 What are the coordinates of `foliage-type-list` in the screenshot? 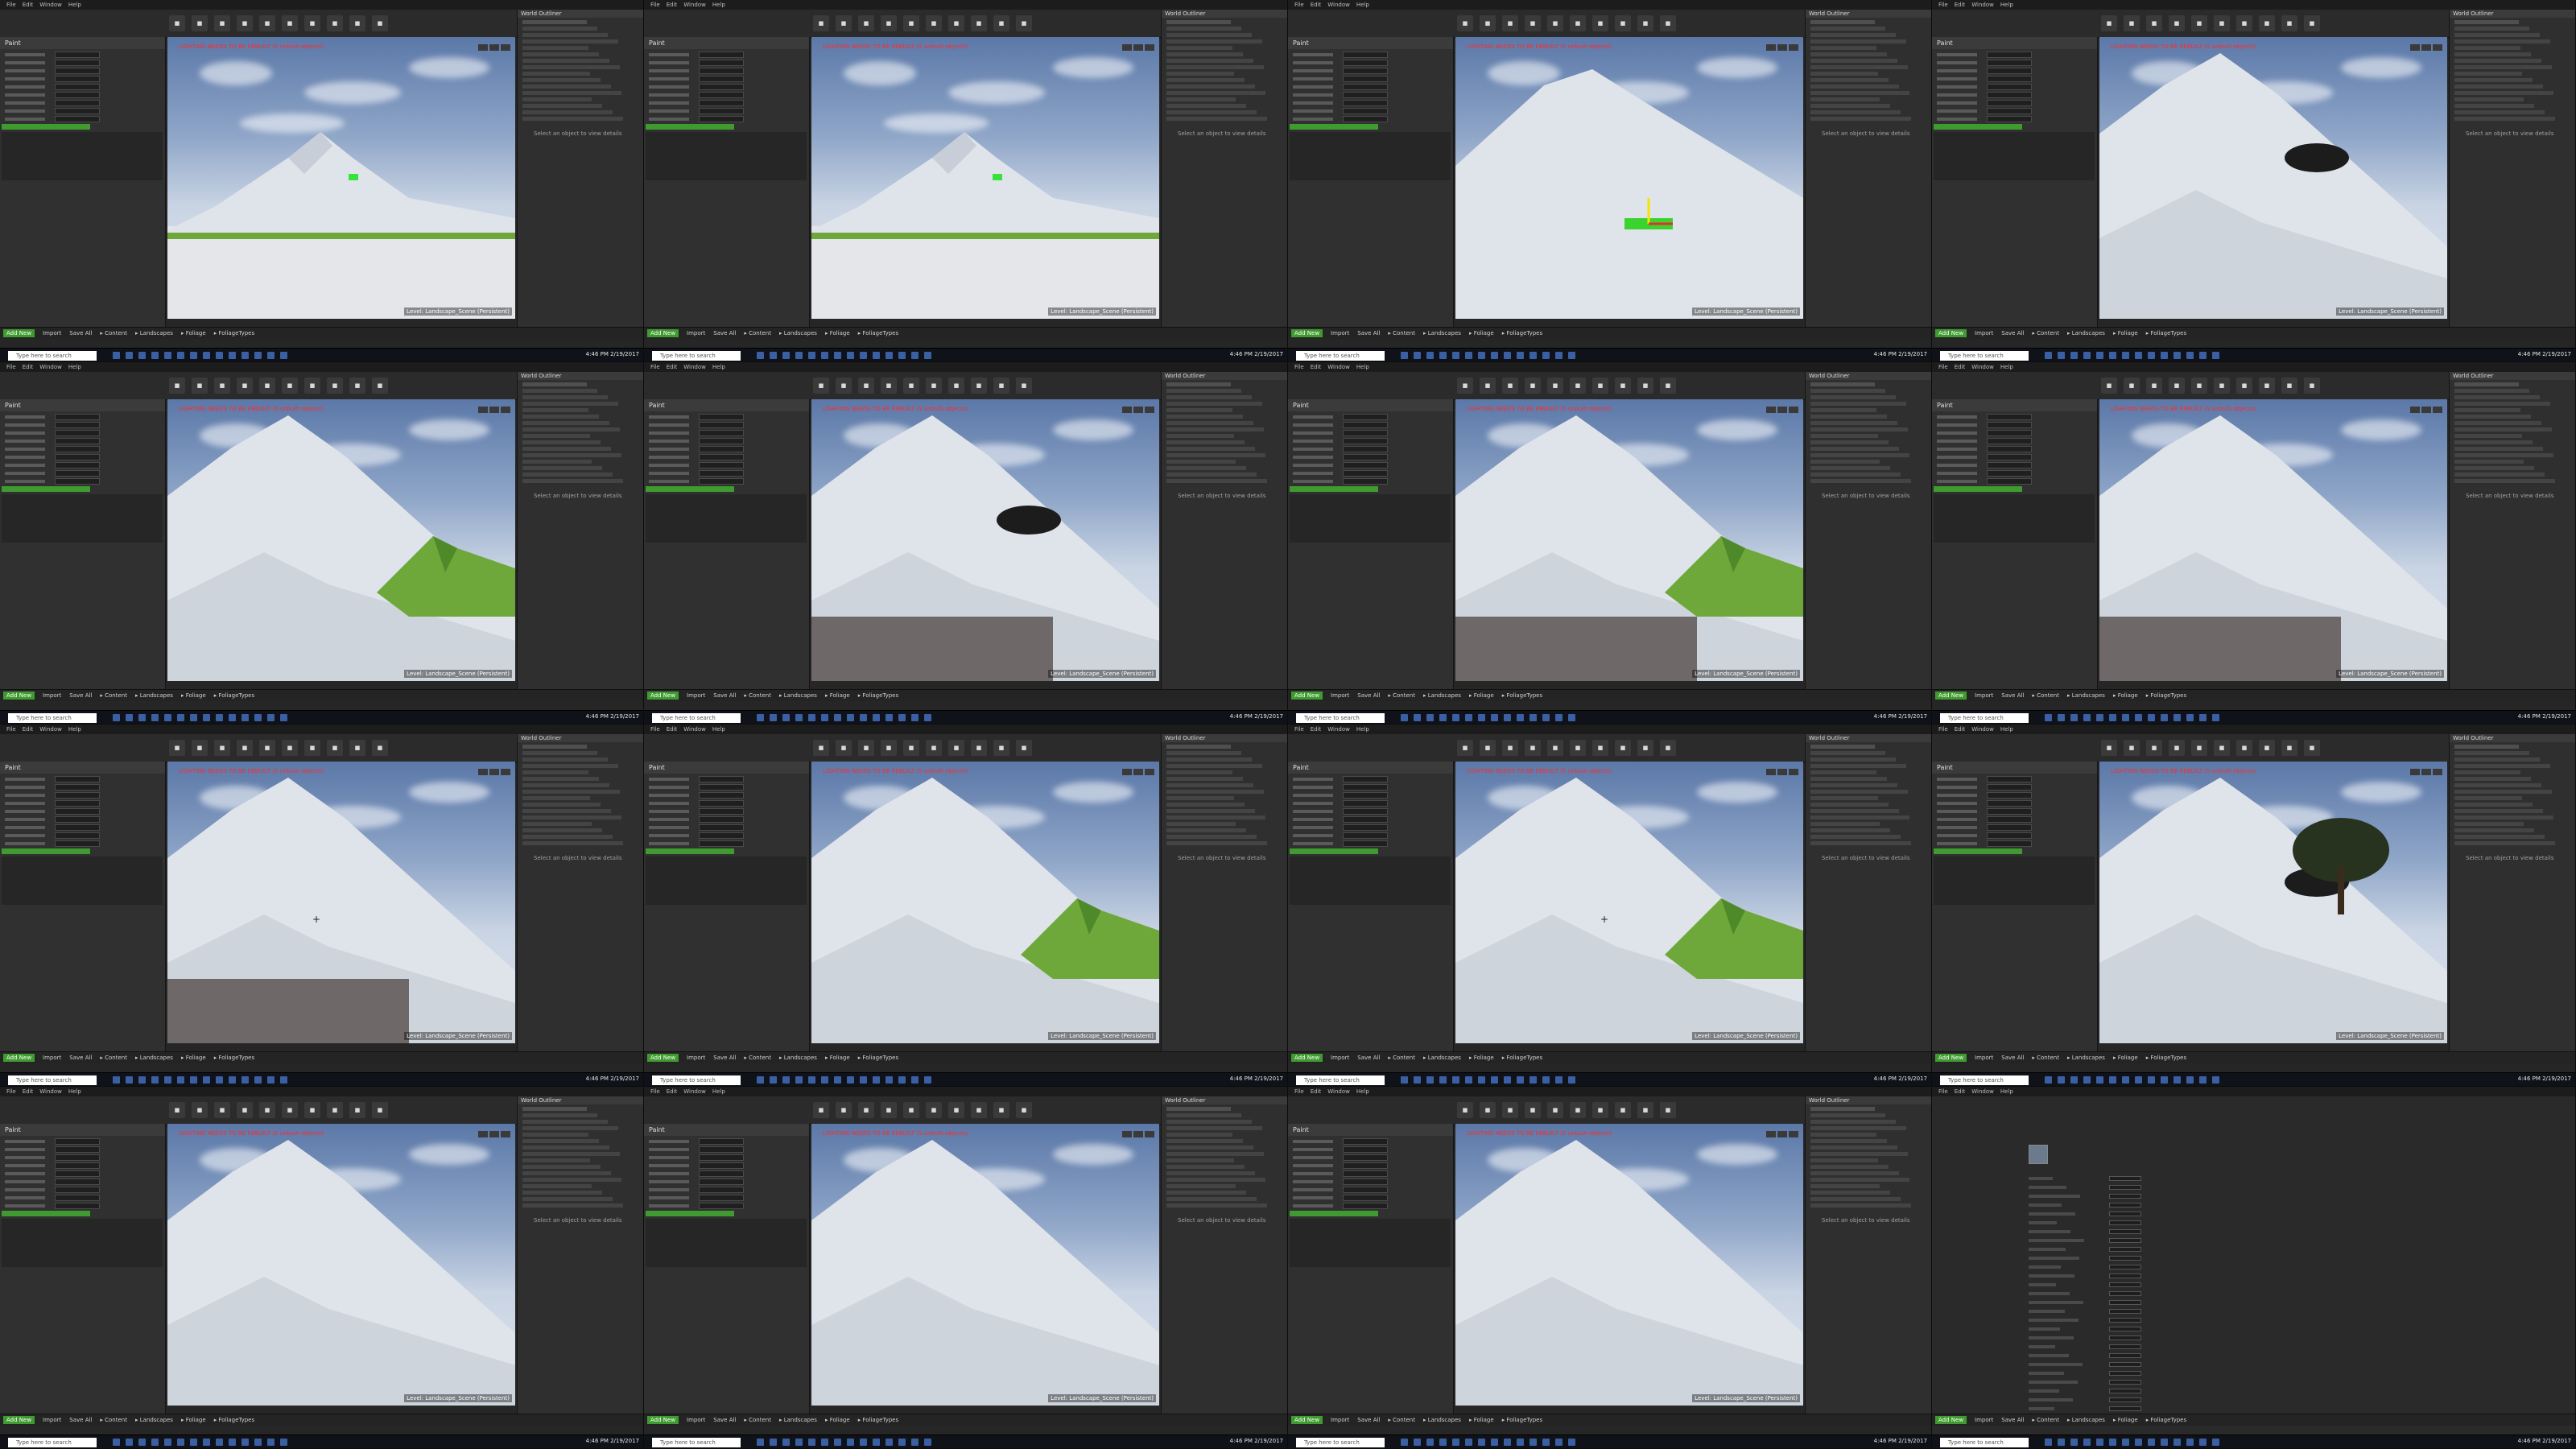 It's located at (2014, 156).